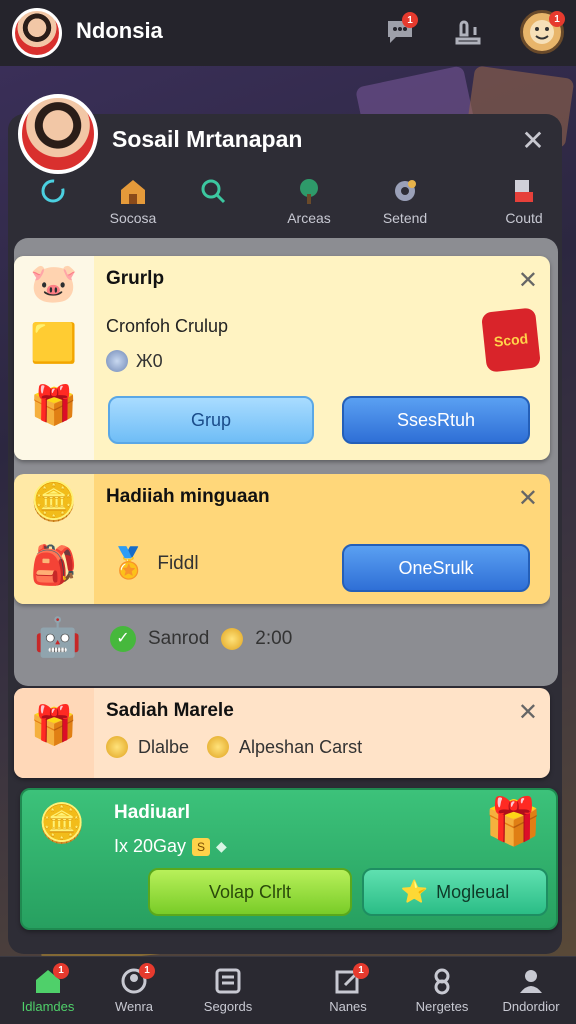 Image resolution: width=576 pixels, height=1024 pixels. Describe the element at coordinates (201, 846) in the screenshot. I see `coin-mark: S` at that location.